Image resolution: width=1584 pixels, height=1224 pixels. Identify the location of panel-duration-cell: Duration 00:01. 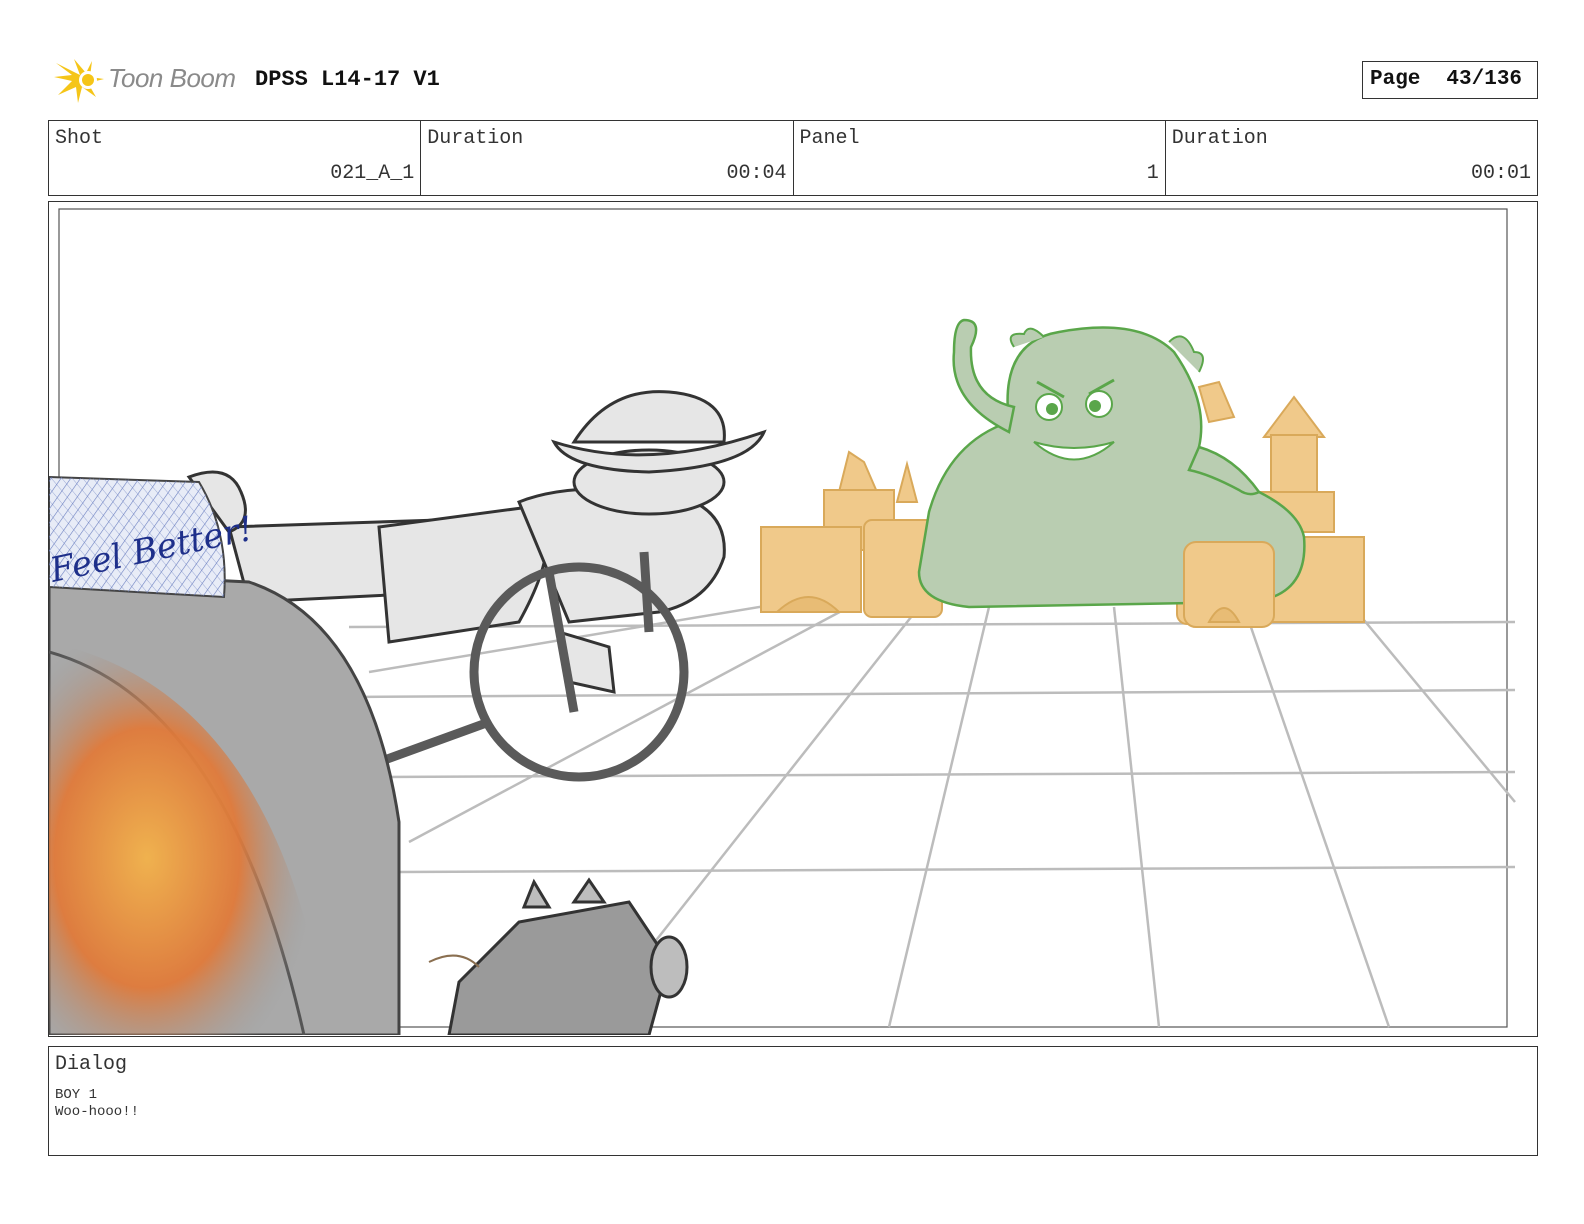
(1350, 158).